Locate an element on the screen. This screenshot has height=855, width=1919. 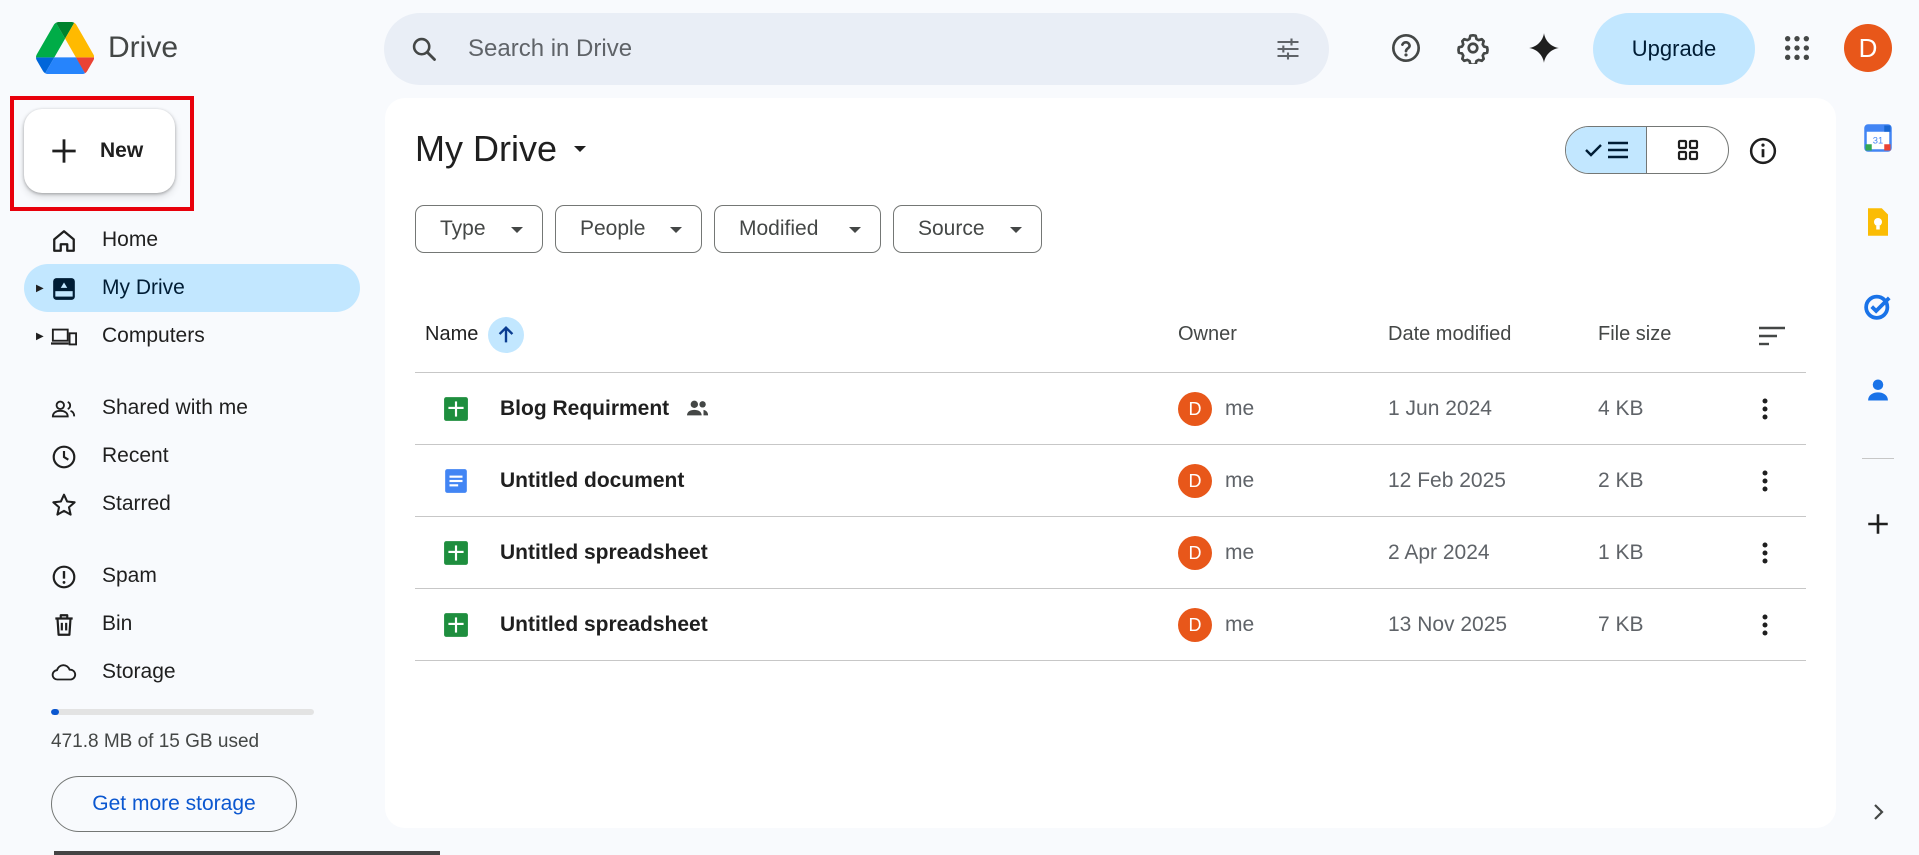
chevron-right-icon is located at coordinates (1878, 812).